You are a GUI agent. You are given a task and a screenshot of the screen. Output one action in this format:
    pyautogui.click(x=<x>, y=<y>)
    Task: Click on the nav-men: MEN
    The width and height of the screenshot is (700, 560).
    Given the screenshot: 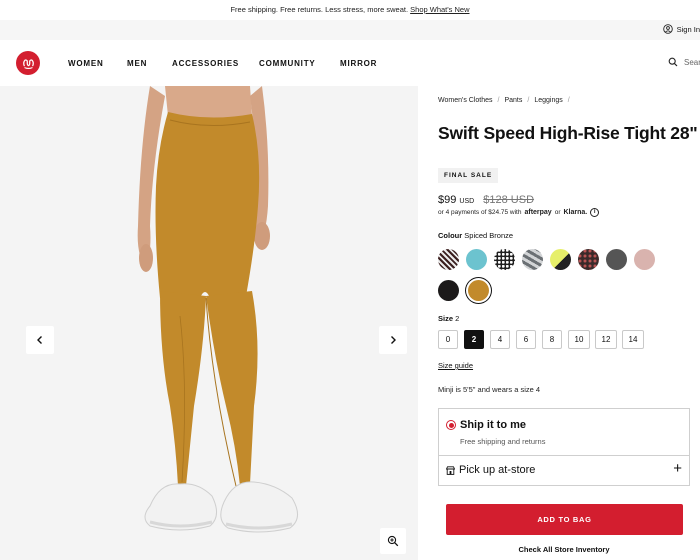 What is the action you would take?
    pyautogui.click(x=137, y=63)
    